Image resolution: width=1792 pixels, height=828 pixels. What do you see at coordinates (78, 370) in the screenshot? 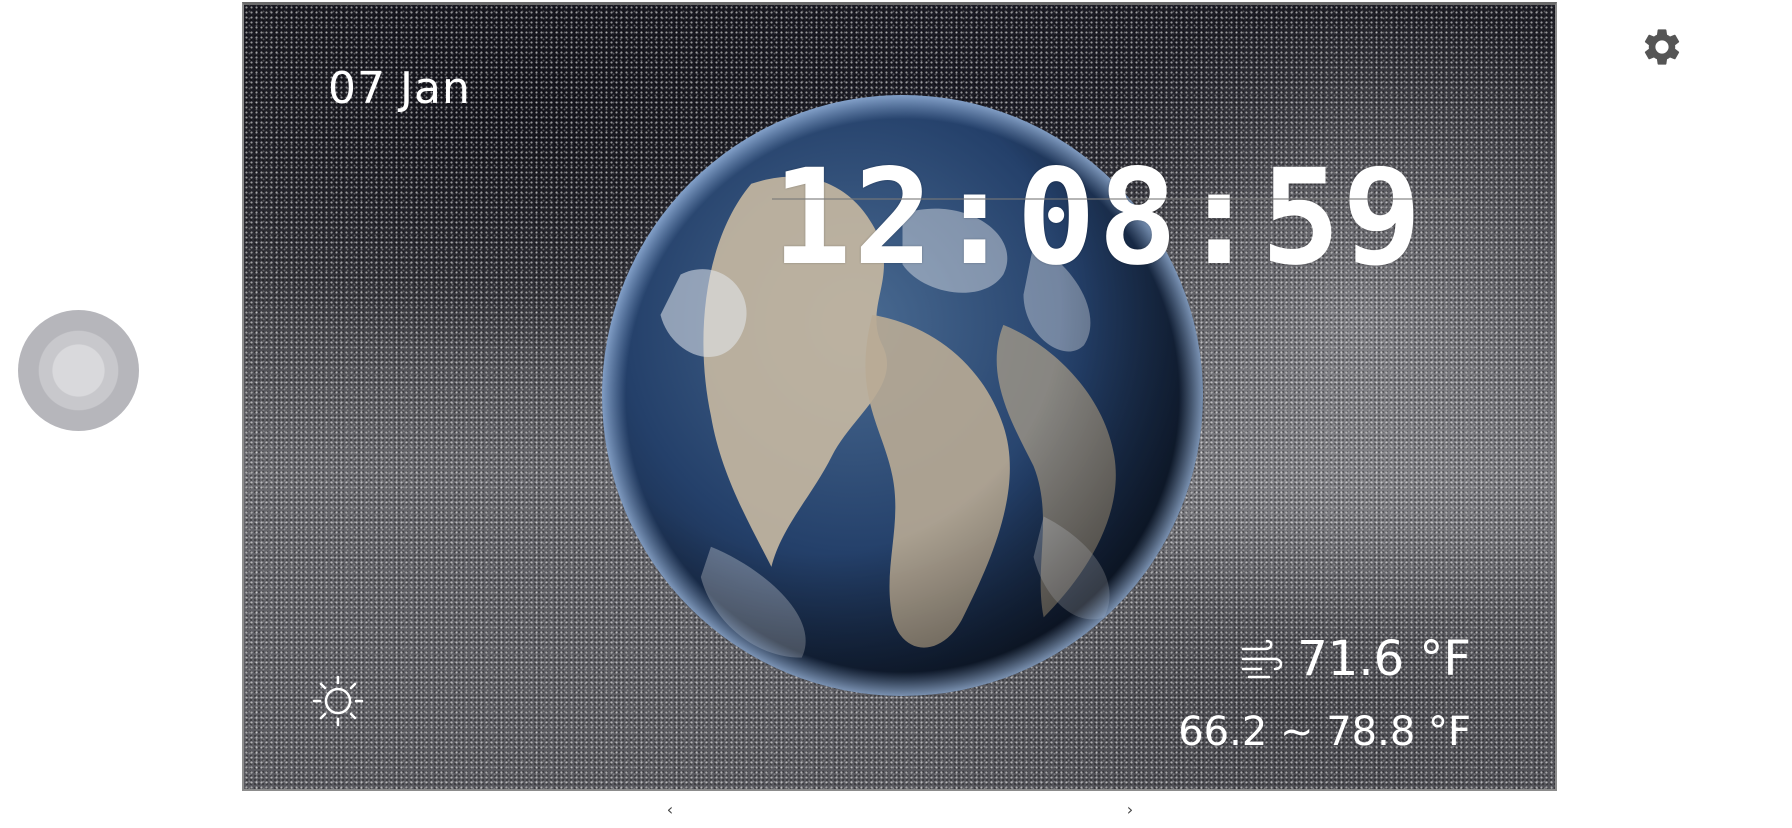
I see `assistive-touch-button` at bounding box center [78, 370].